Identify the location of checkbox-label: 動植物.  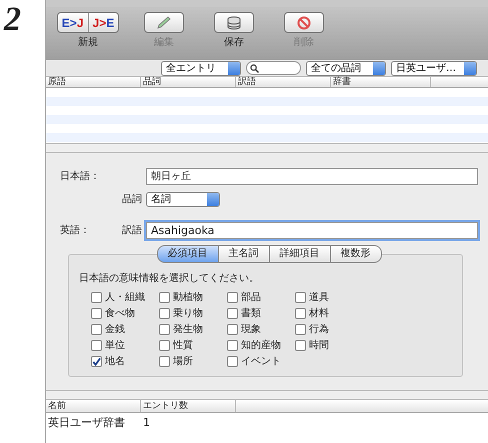
(188, 297).